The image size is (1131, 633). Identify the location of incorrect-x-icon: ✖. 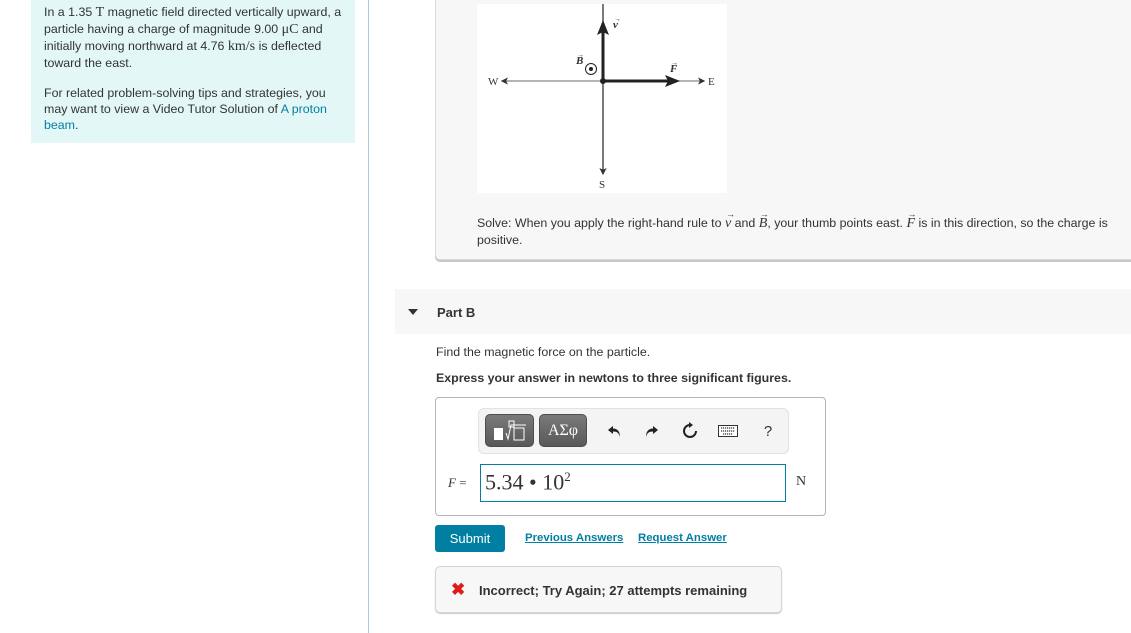
(458, 589).